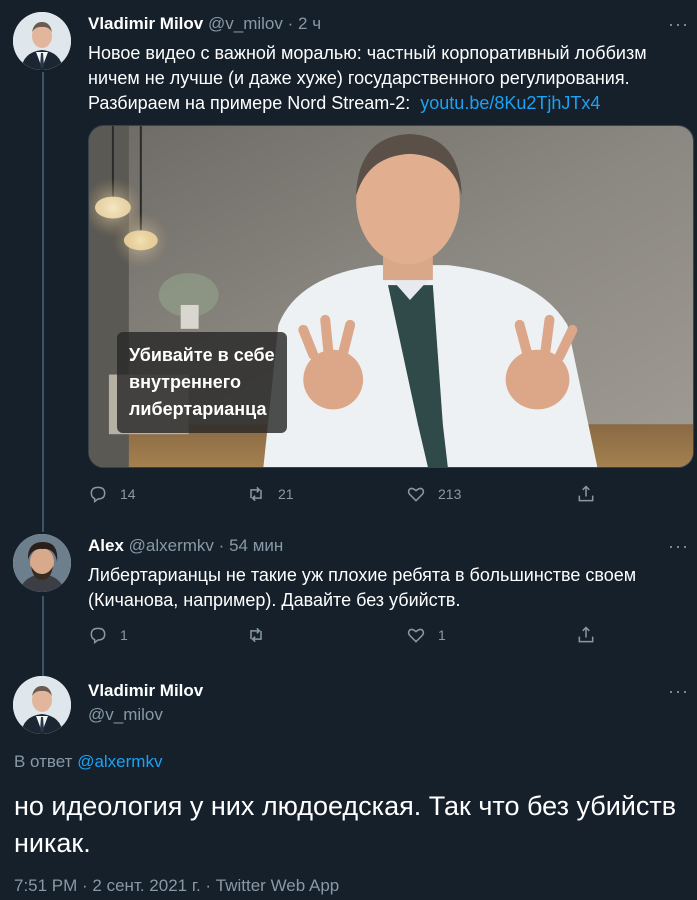  Describe the element at coordinates (433, 494) in the screenshot. I see `like-button: 213` at that location.